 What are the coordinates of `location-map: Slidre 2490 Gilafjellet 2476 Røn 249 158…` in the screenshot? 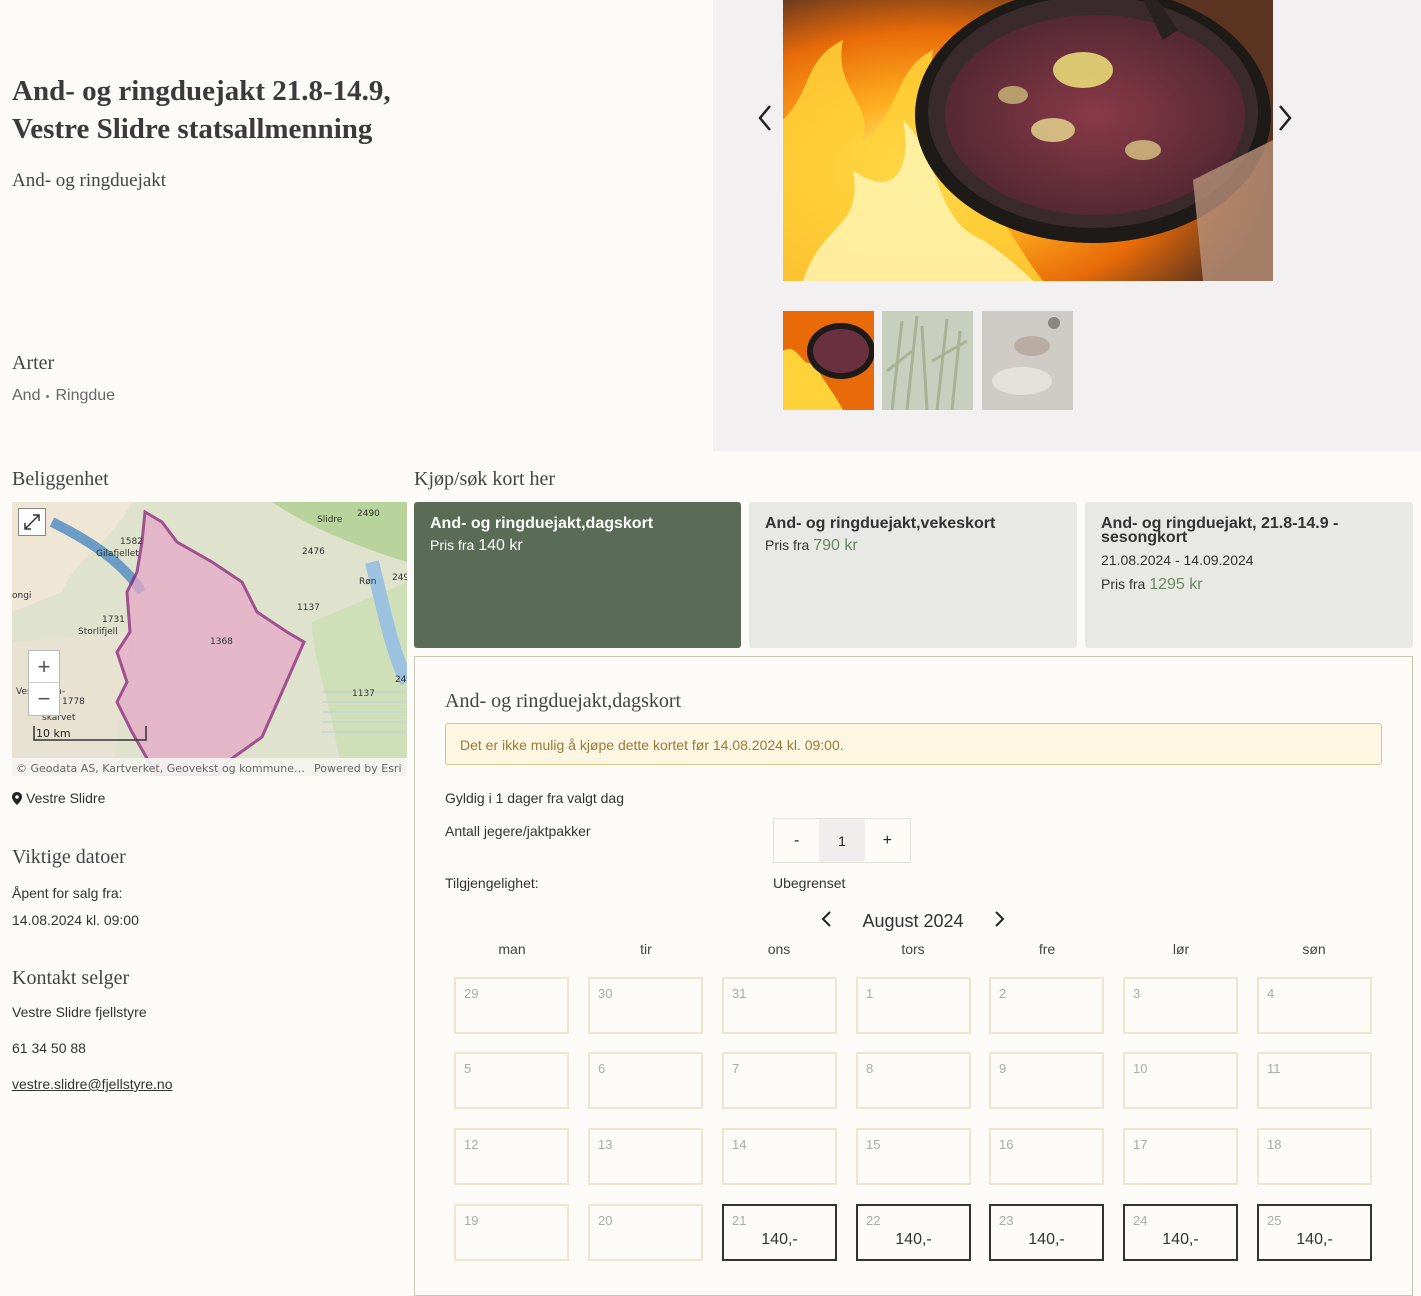 It's located at (209, 639).